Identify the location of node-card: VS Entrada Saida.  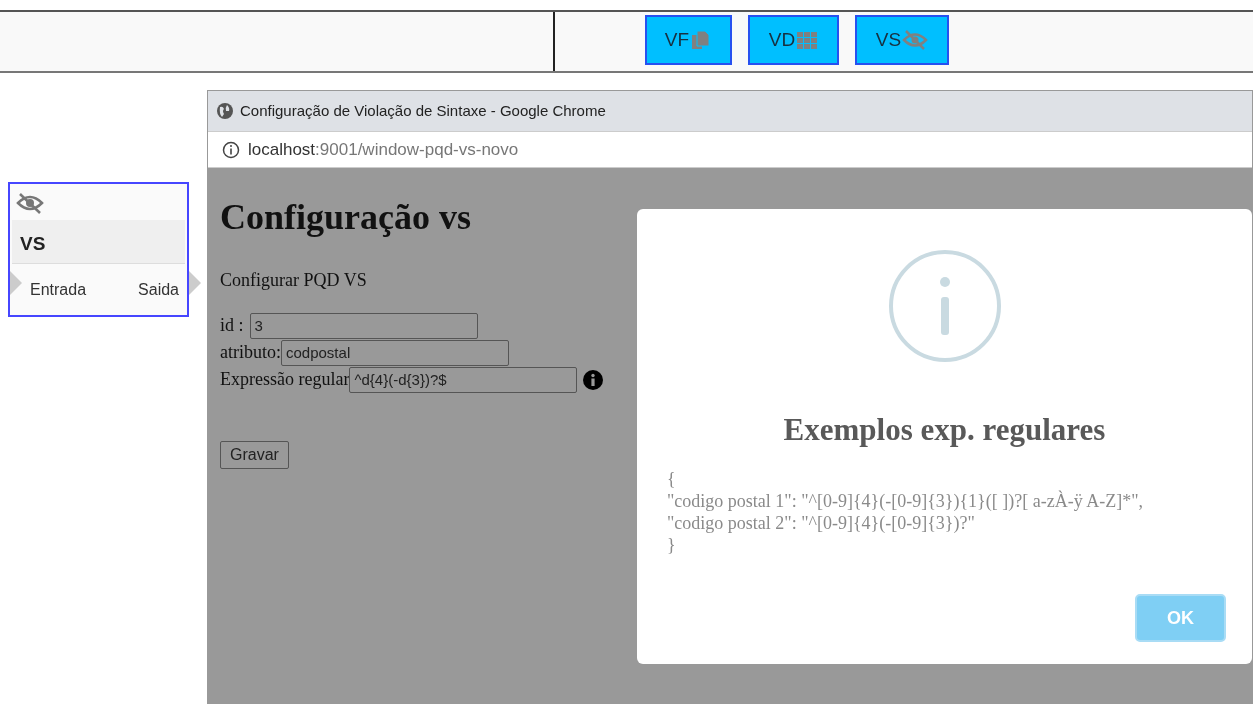
(98, 249).